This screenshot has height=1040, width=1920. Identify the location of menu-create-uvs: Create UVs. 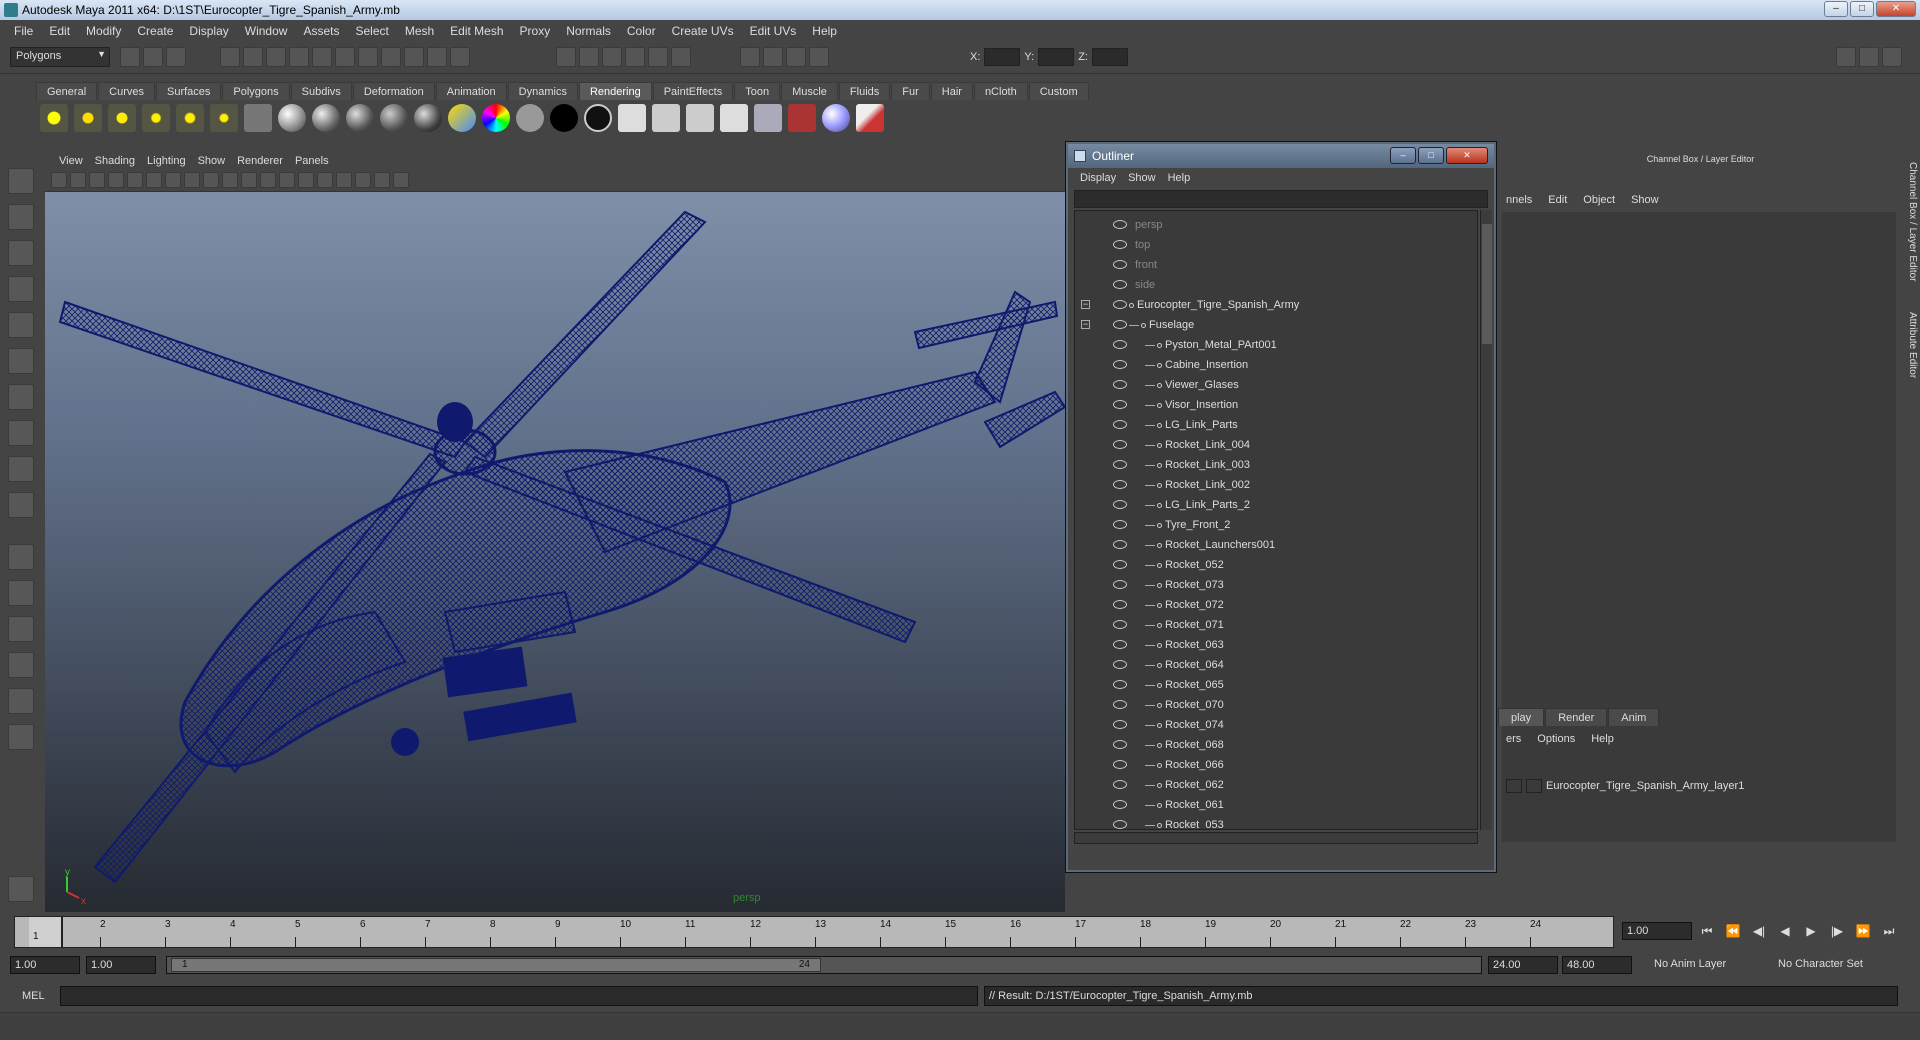
(703, 31).